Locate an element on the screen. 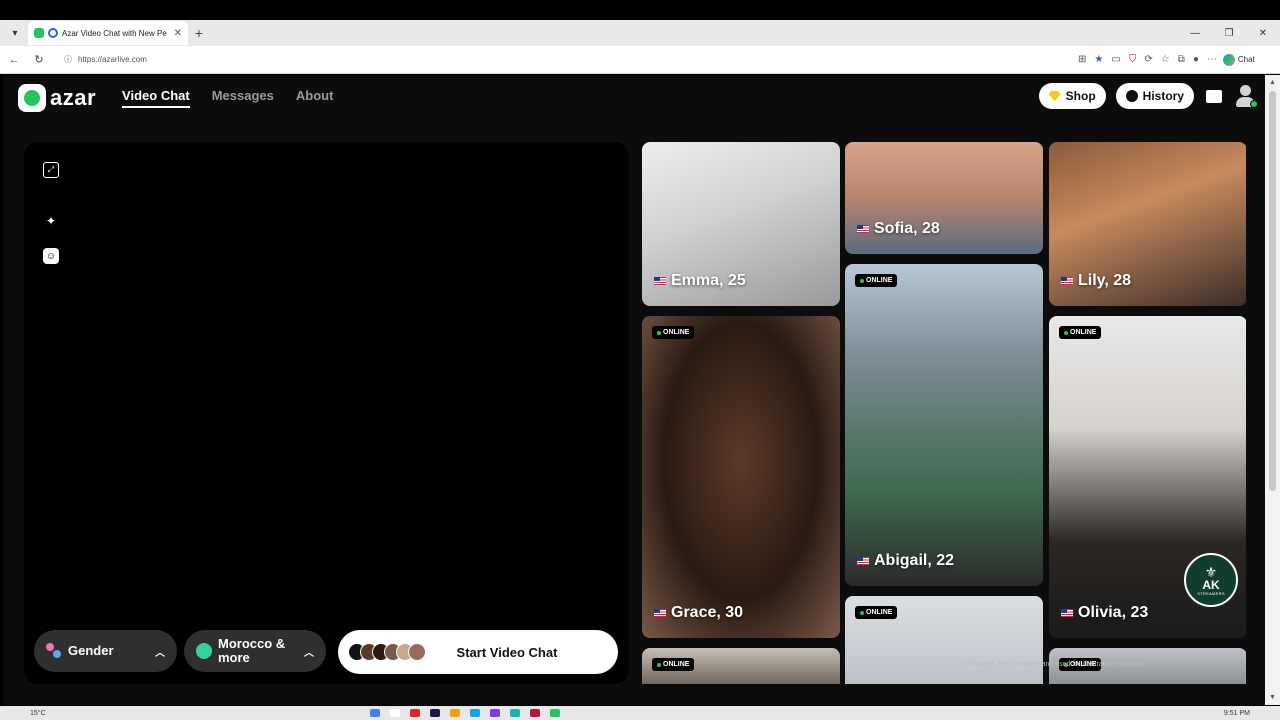 This screenshot has height=720, width=1280. scroll-down-icon: ▼ is located at coordinates (1272, 697).